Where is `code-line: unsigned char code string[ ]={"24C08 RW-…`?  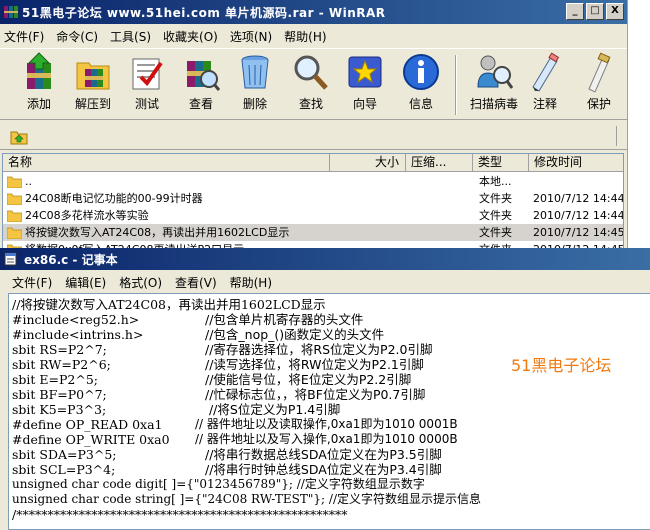
code-line: unsigned char code string[ ]={"24C08 RW-… is located at coordinates (246, 499).